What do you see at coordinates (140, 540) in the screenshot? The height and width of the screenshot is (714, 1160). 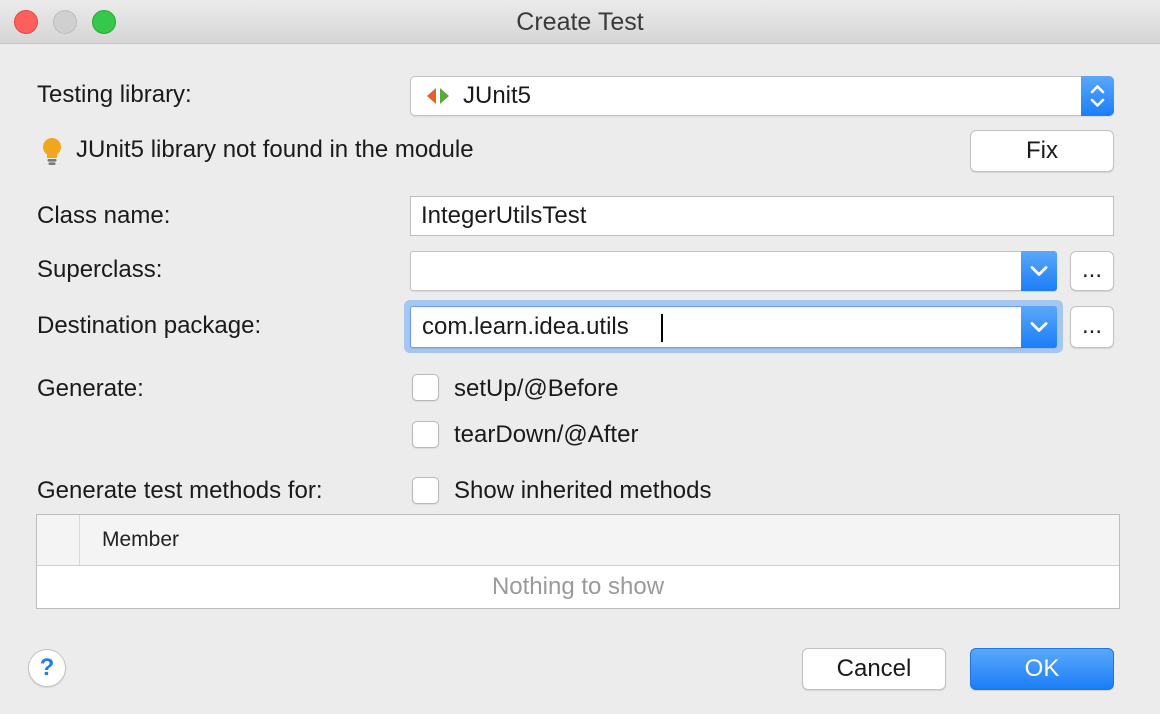 I see `column-header-member: Member` at bounding box center [140, 540].